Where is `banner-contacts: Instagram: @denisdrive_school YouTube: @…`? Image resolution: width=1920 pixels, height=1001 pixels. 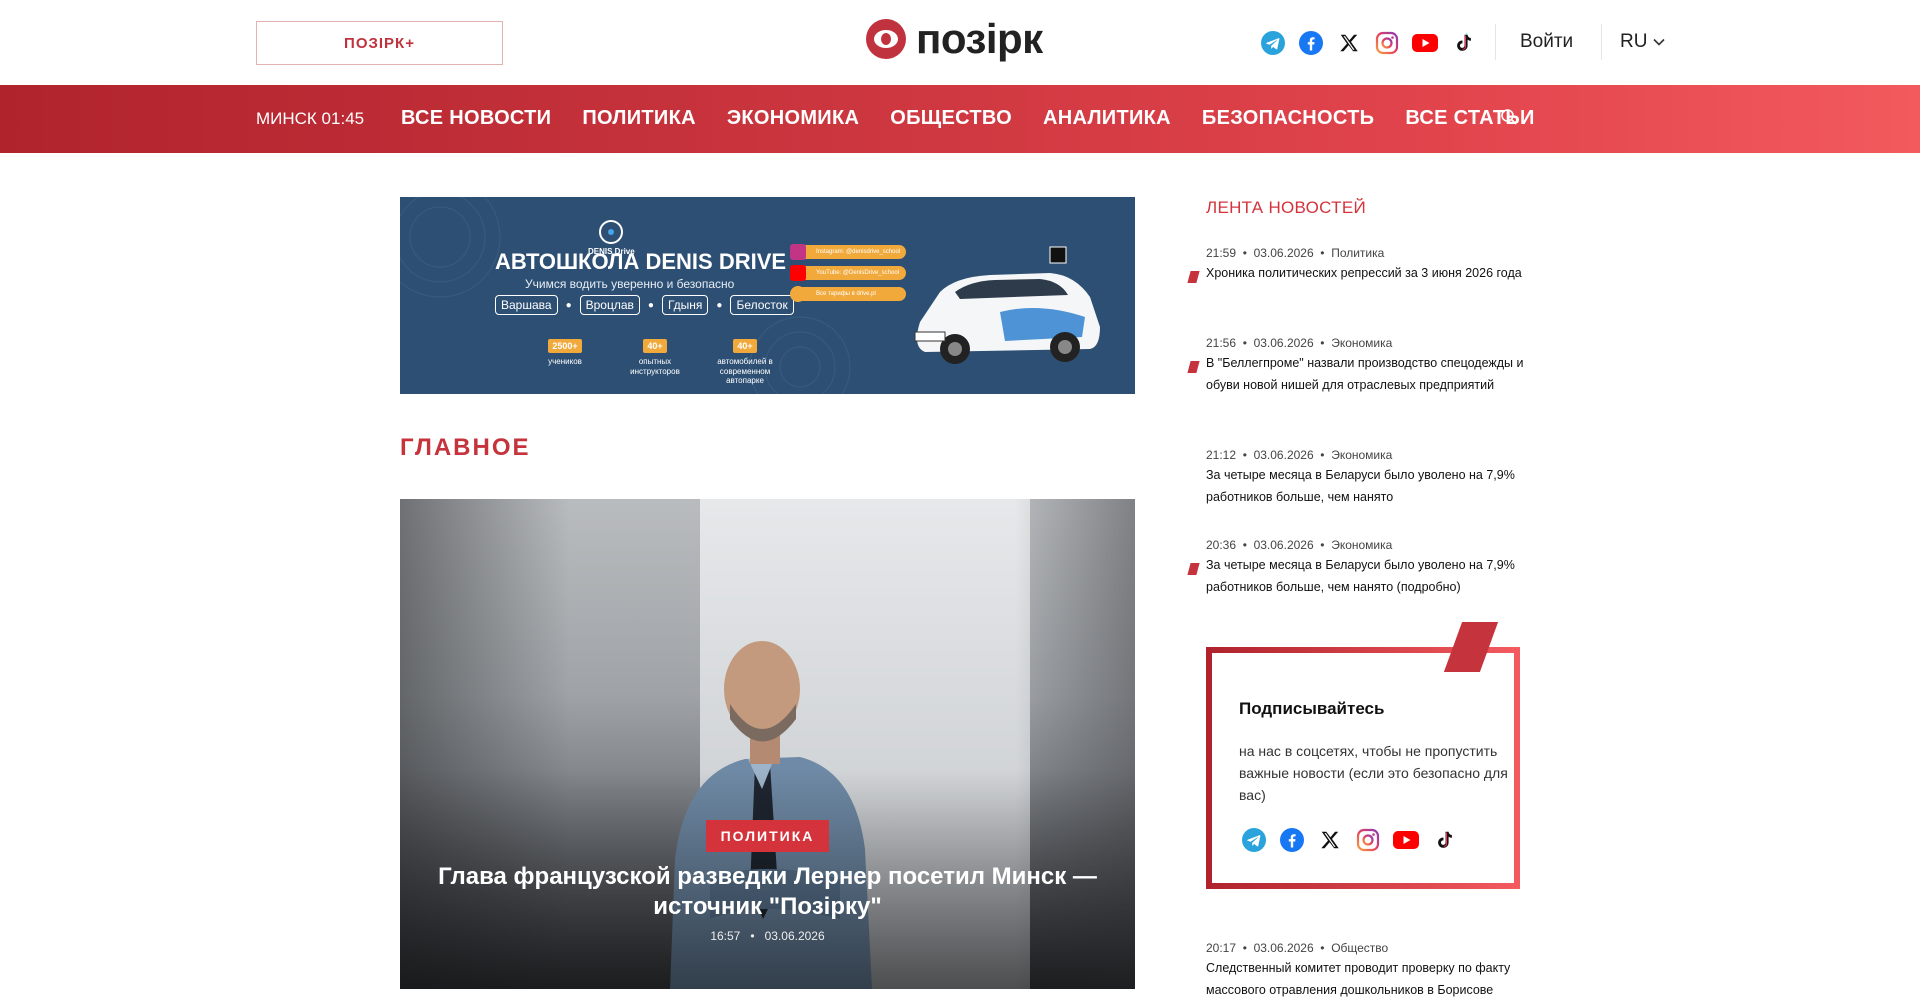
banner-contacts: Instagram: @denisdrive_school YouTube: @… is located at coordinates (848, 273).